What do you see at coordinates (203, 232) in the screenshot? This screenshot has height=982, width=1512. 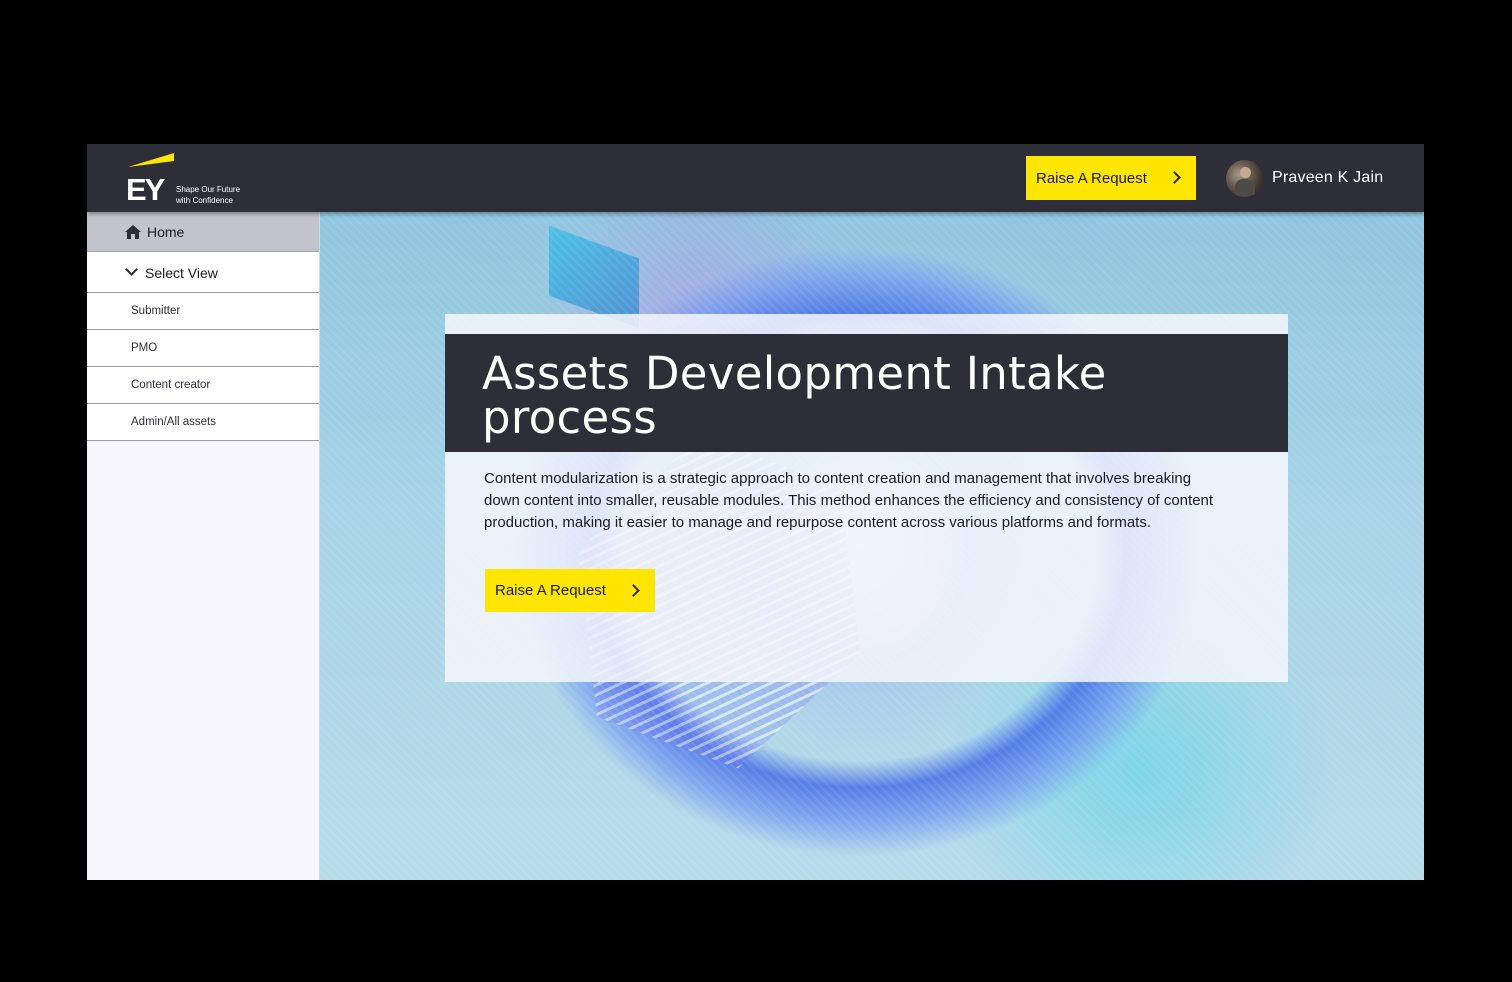 I see `sidebar-item-home: Home` at bounding box center [203, 232].